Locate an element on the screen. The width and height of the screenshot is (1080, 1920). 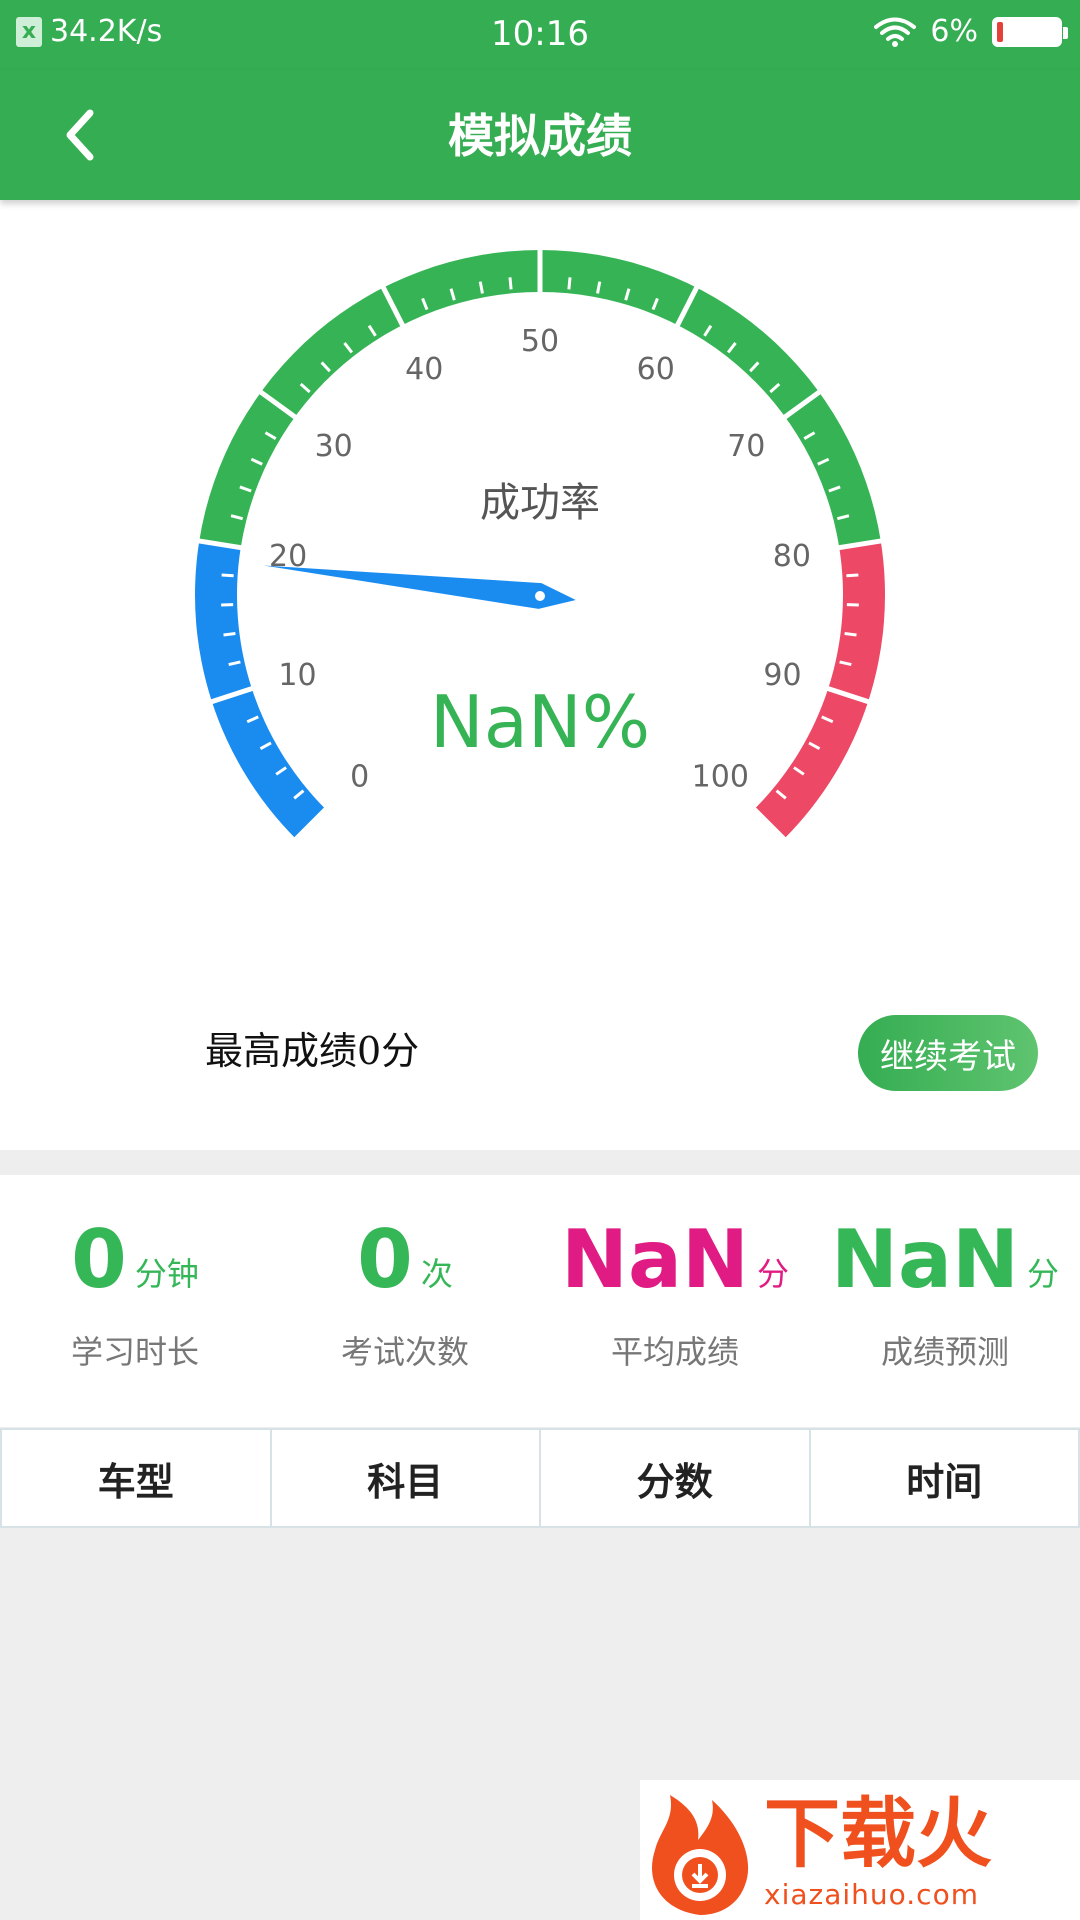
page-title: 模拟成绩 is located at coordinates (540, 136).